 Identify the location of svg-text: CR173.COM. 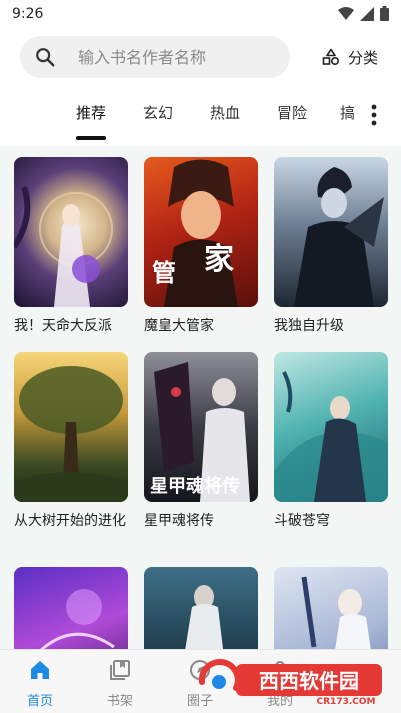
(346, 701).